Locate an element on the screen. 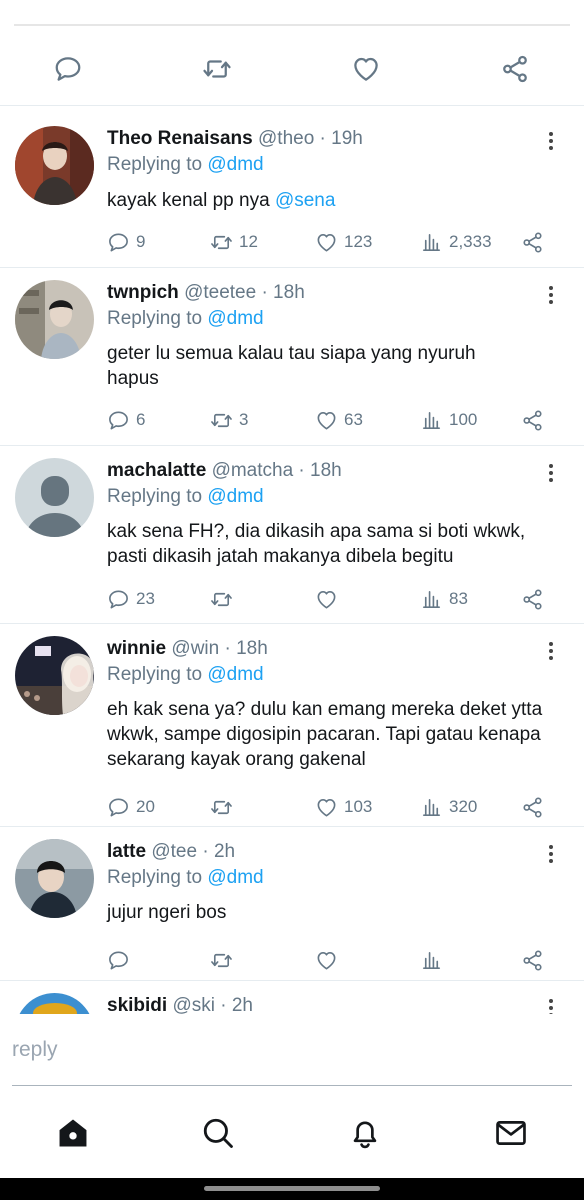 This screenshot has width=584, height=1200. like-action: 123 is located at coordinates (343, 242).